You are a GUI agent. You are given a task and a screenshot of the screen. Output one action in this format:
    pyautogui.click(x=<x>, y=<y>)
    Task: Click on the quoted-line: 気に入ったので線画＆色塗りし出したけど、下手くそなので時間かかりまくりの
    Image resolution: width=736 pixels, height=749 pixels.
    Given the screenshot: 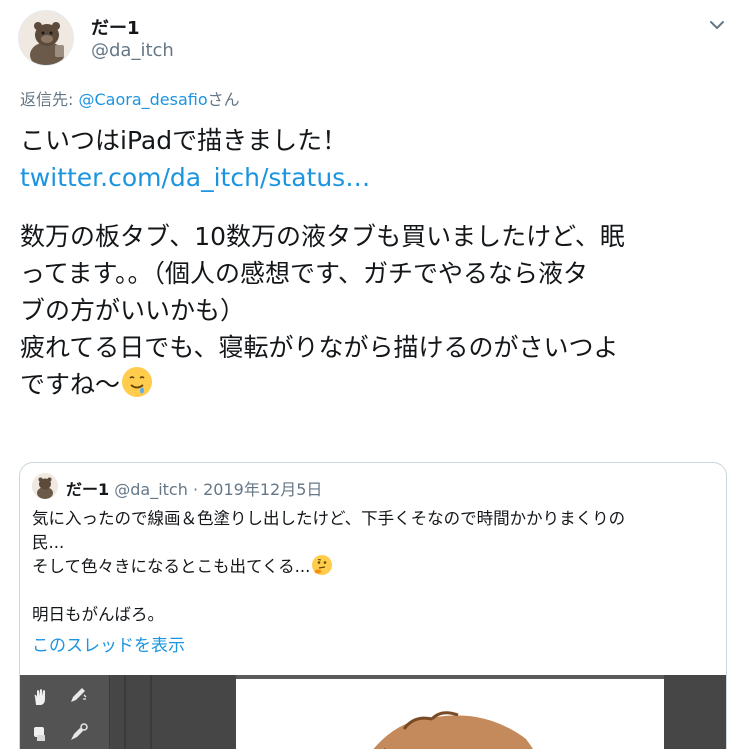 What is the action you would take?
    pyautogui.click(x=329, y=518)
    